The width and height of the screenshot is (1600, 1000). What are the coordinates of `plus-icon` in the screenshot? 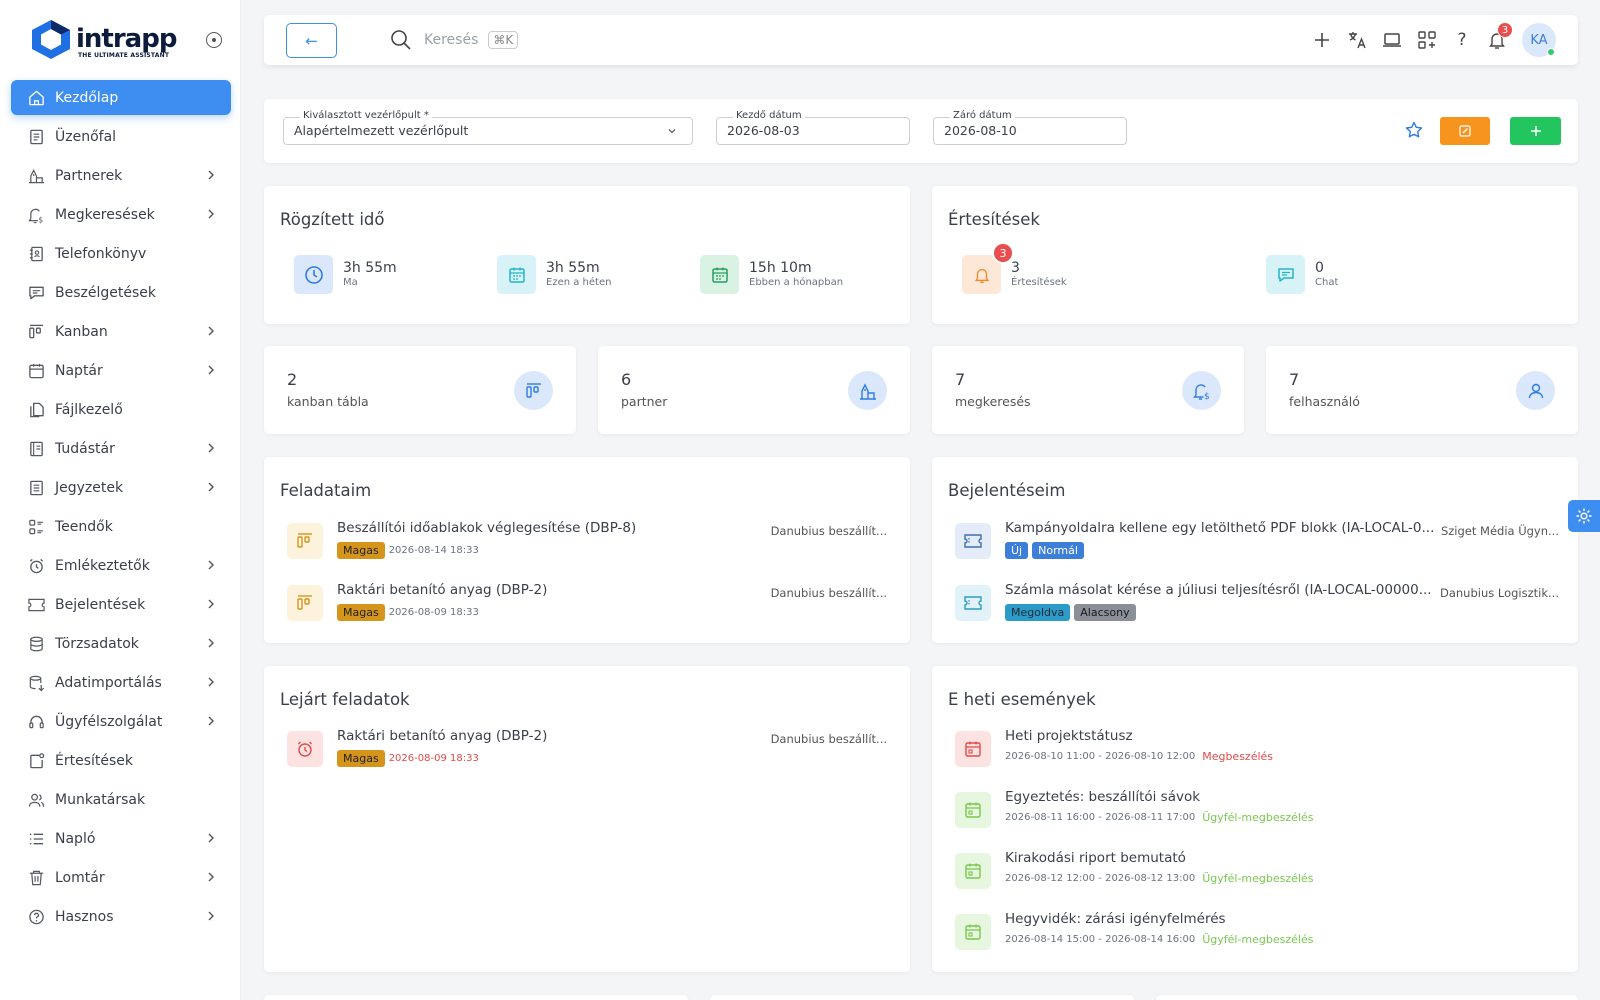 It's located at (1535, 131).